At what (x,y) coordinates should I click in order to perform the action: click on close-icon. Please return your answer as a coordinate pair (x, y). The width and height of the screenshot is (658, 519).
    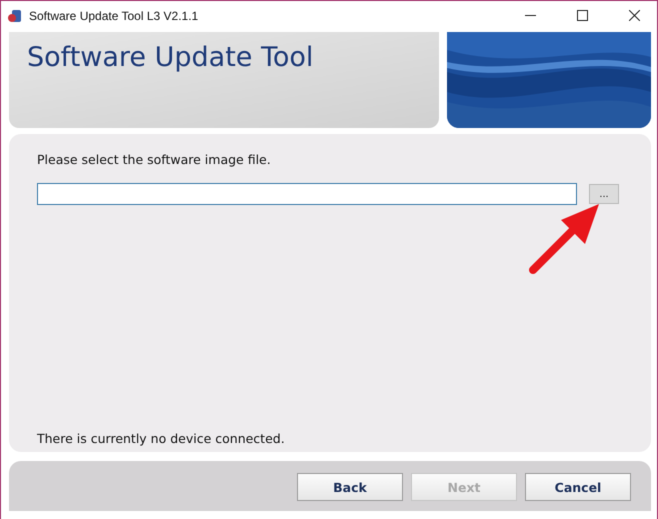
    Looking at the image, I should click on (634, 15).